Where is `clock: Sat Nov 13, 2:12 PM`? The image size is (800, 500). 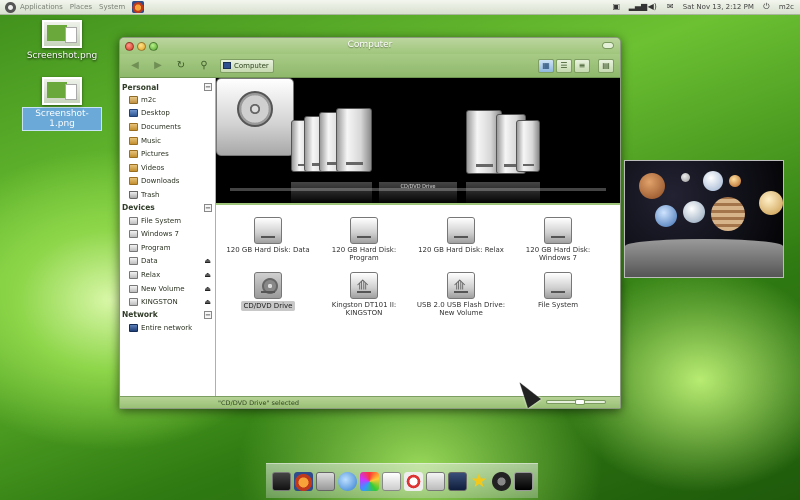
clock: Sat Nov 13, 2:12 PM is located at coordinates (718, 7).